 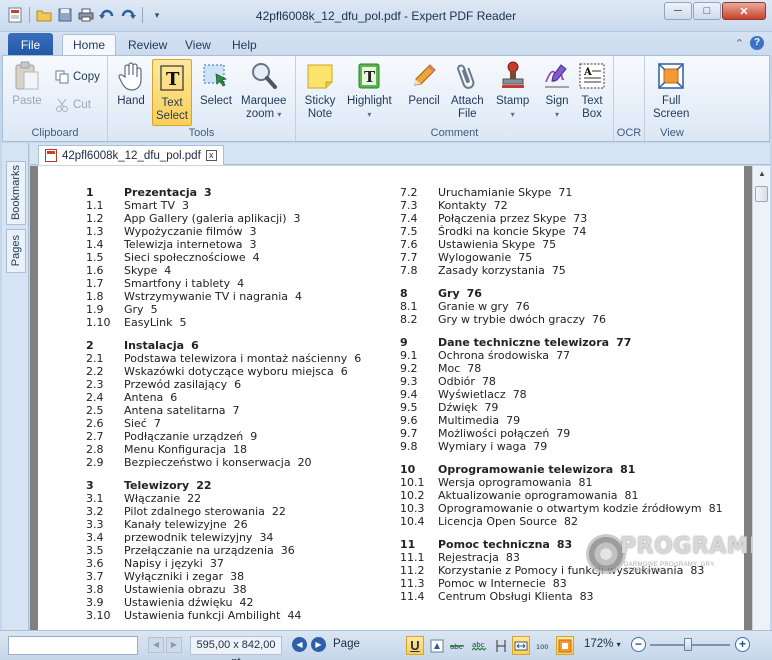 What do you see at coordinates (557, 114) in the screenshot?
I see `sign-dropdown-icon: ▾` at bounding box center [557, 114].